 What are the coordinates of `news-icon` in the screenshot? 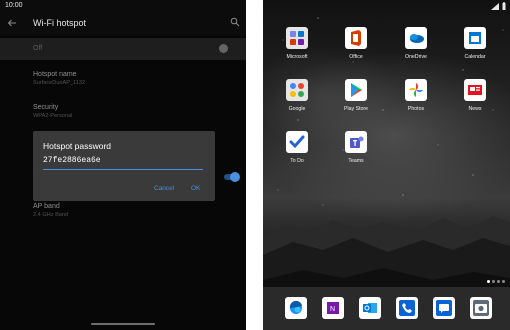 It's located at (475, 90).